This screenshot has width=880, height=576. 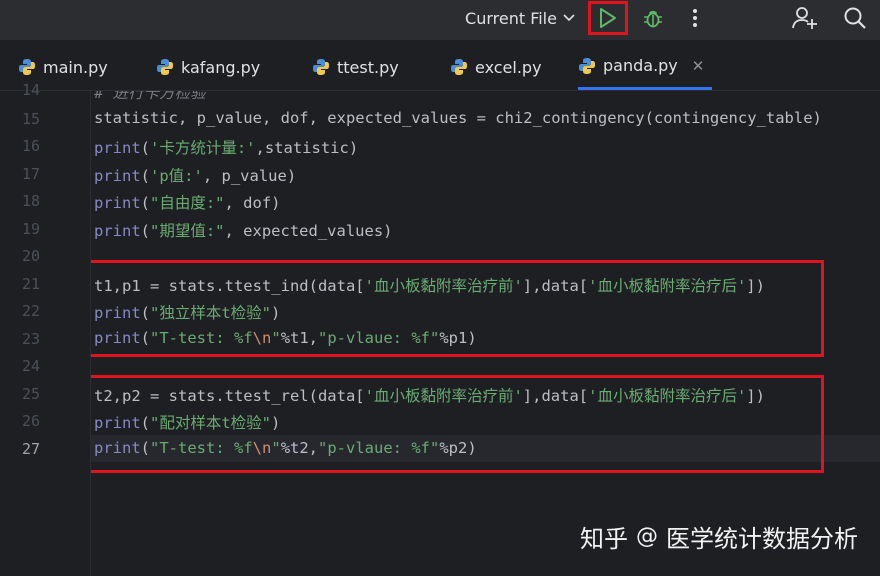 What do you see at coordinates (30, 366) in the screenshot?
I see `line-number: 24` at bounding box center [30, 366].